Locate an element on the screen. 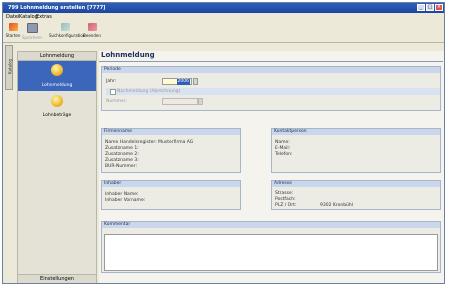  kommentar-textarea is located at coordinates (271, 252).